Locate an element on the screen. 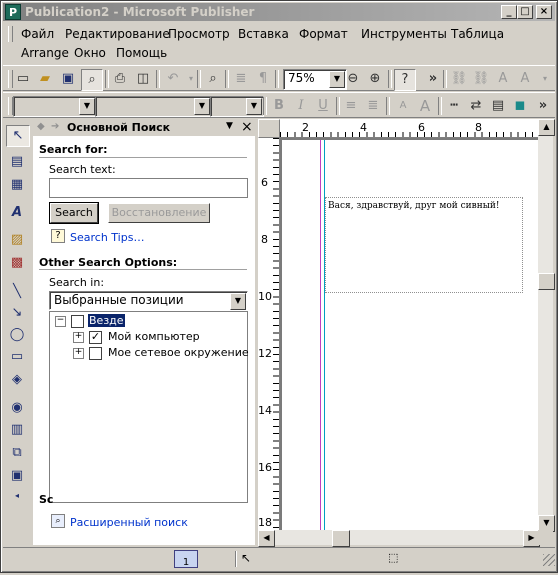 The width and height of the screenshot is (558, 575). tree-item-everywhere: − Везде is located at coordinates (150, 320).